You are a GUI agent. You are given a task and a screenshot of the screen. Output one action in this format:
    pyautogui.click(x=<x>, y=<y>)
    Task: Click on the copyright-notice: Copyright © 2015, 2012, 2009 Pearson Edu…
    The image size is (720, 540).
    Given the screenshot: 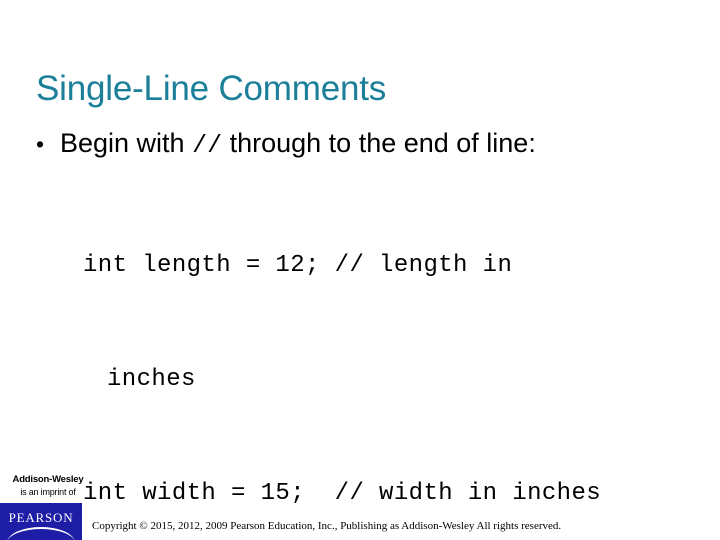 What is the action you would take?
    pyautogui.click(x=327, y=526)
    